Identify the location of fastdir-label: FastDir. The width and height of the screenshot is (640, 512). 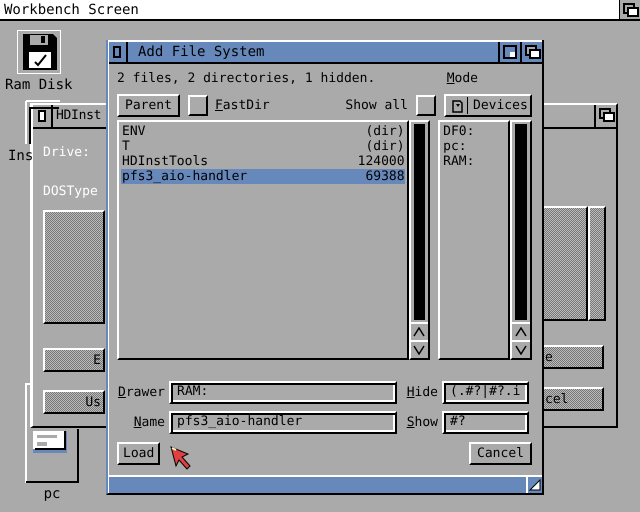
(242, 106).